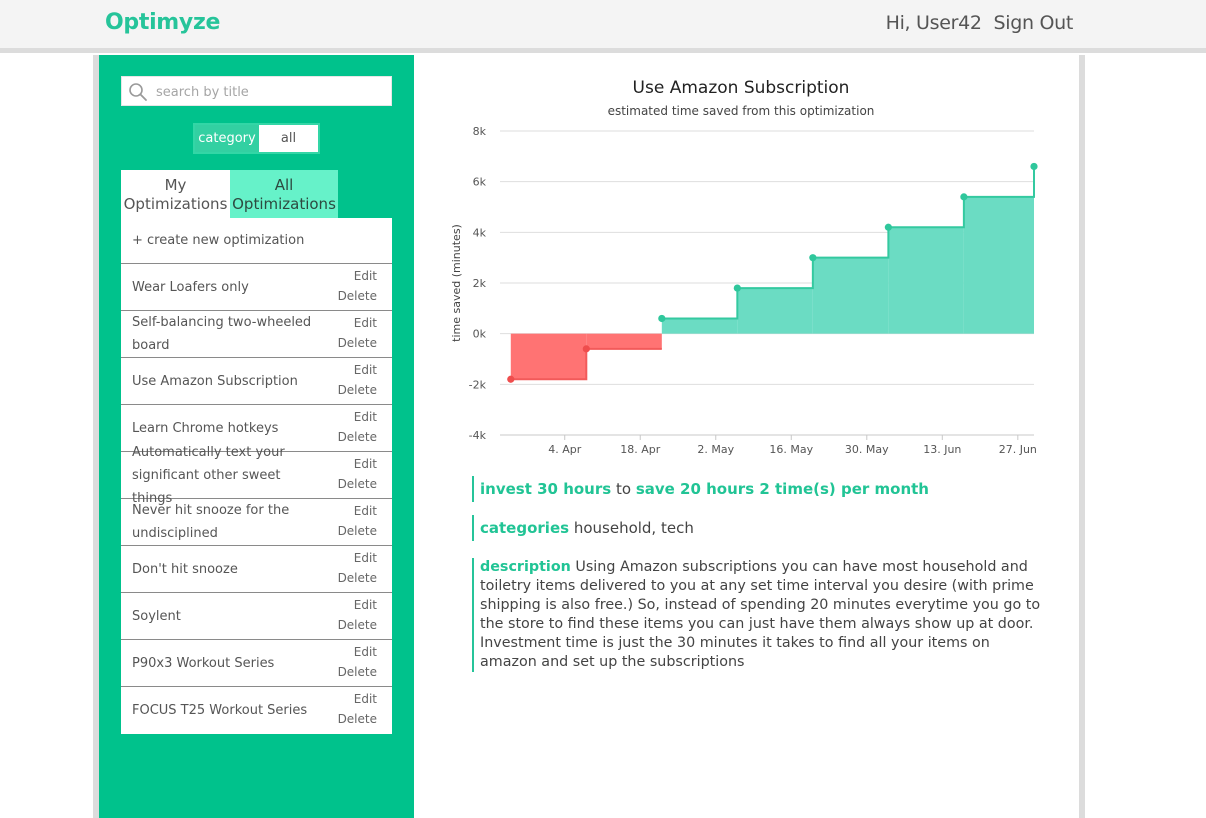  I want to click on list-item: Don't hit snooze Edit Delete, so click(256, 569).